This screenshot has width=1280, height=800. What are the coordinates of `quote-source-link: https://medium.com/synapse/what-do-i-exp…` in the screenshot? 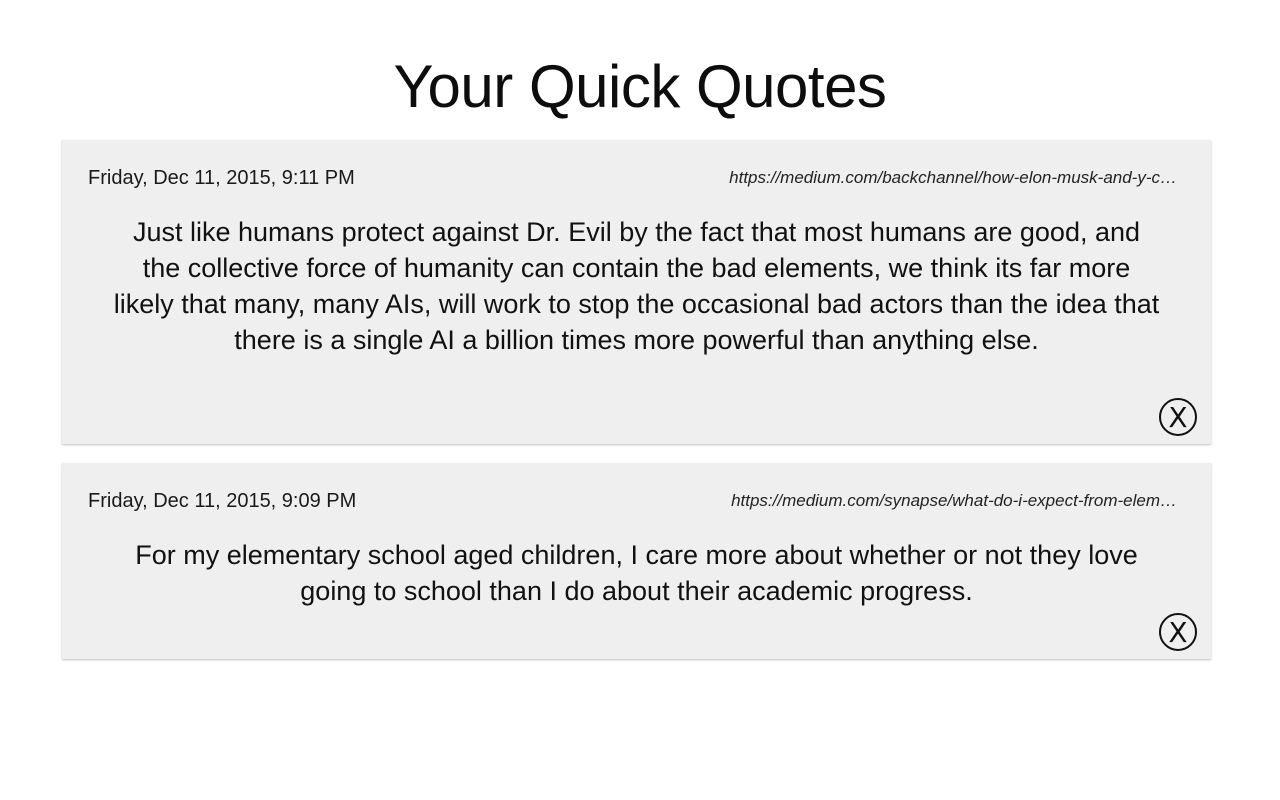 It's located at (927, 501).